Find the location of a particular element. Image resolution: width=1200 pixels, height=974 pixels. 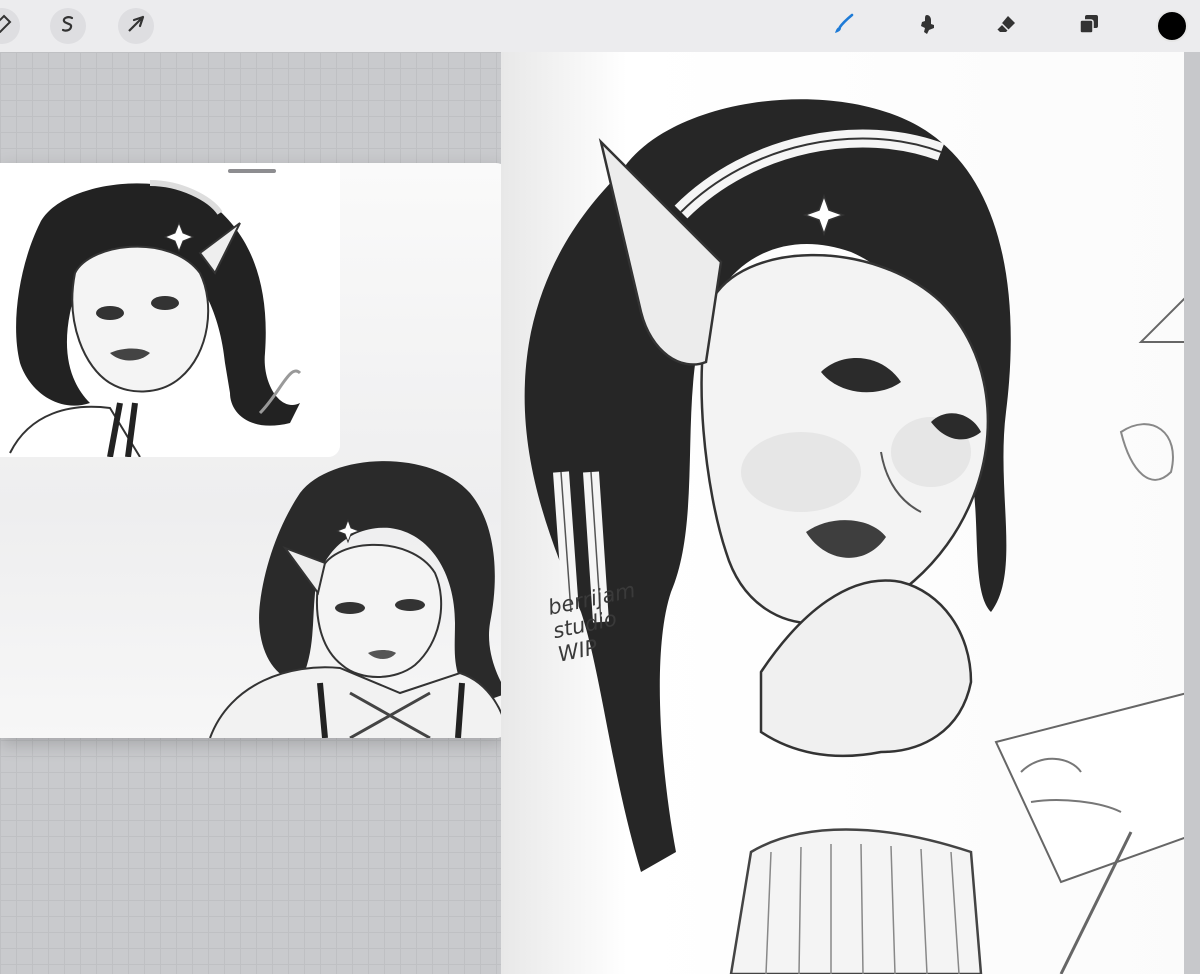

layers-icon is located at coordinates (1089, 26).